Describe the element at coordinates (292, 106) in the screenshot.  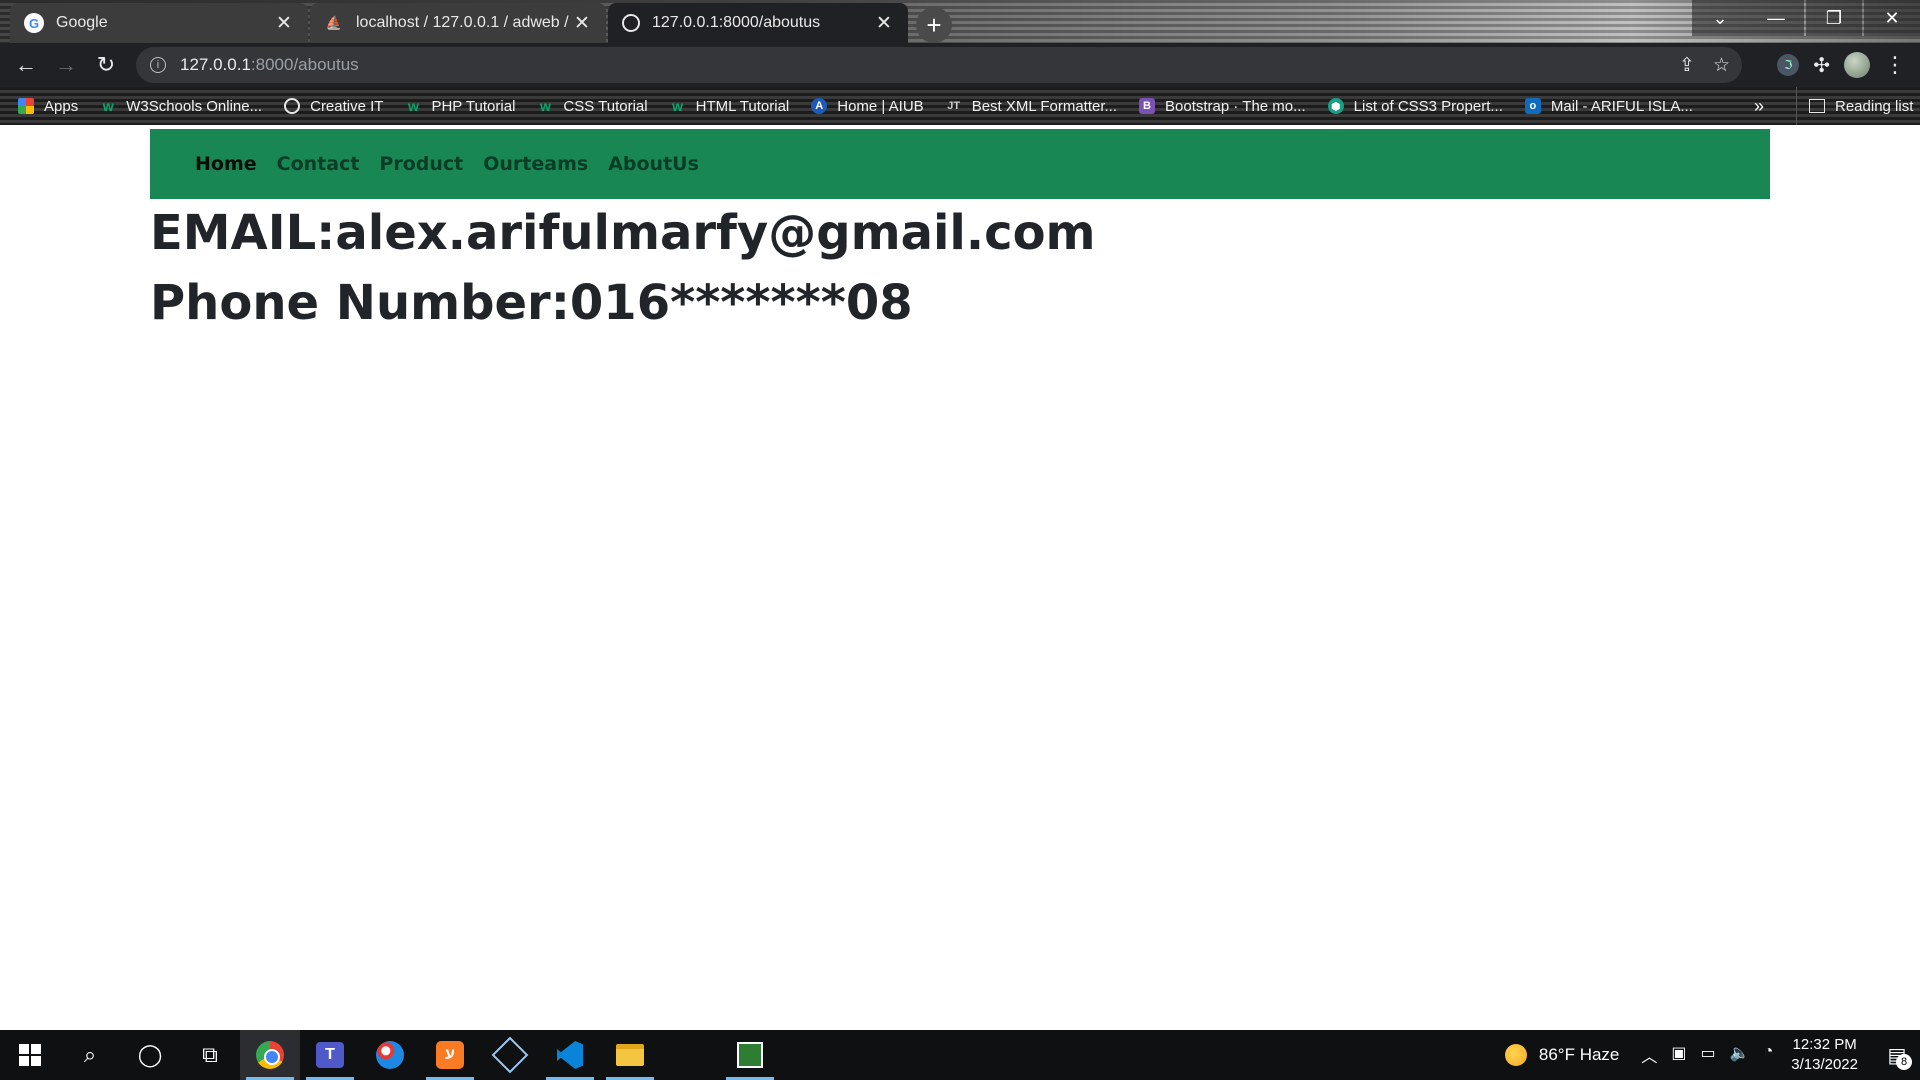
I see `globe-icon` at that location.